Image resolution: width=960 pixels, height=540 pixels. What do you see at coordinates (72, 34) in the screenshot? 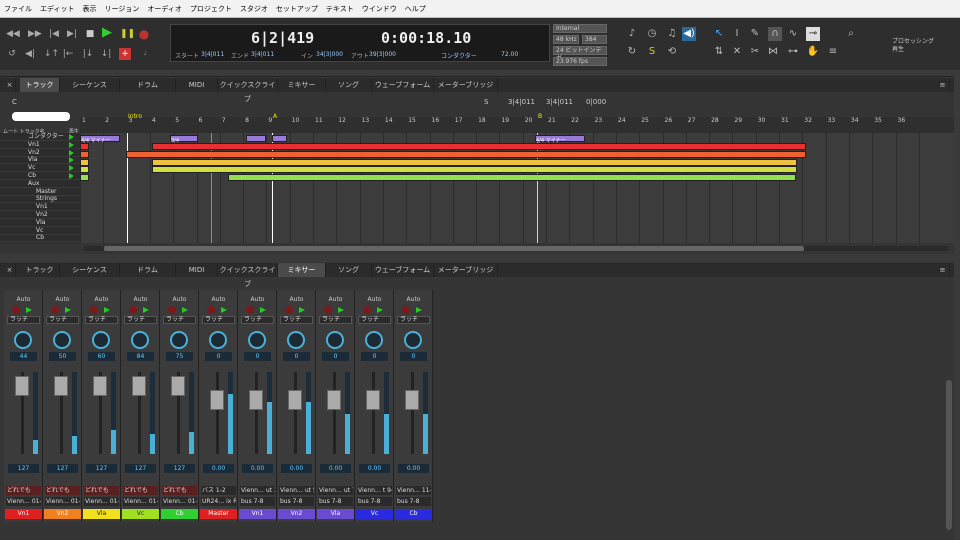
I see `go-to-end-icon: ▶|` at bounding box center [72, 34].